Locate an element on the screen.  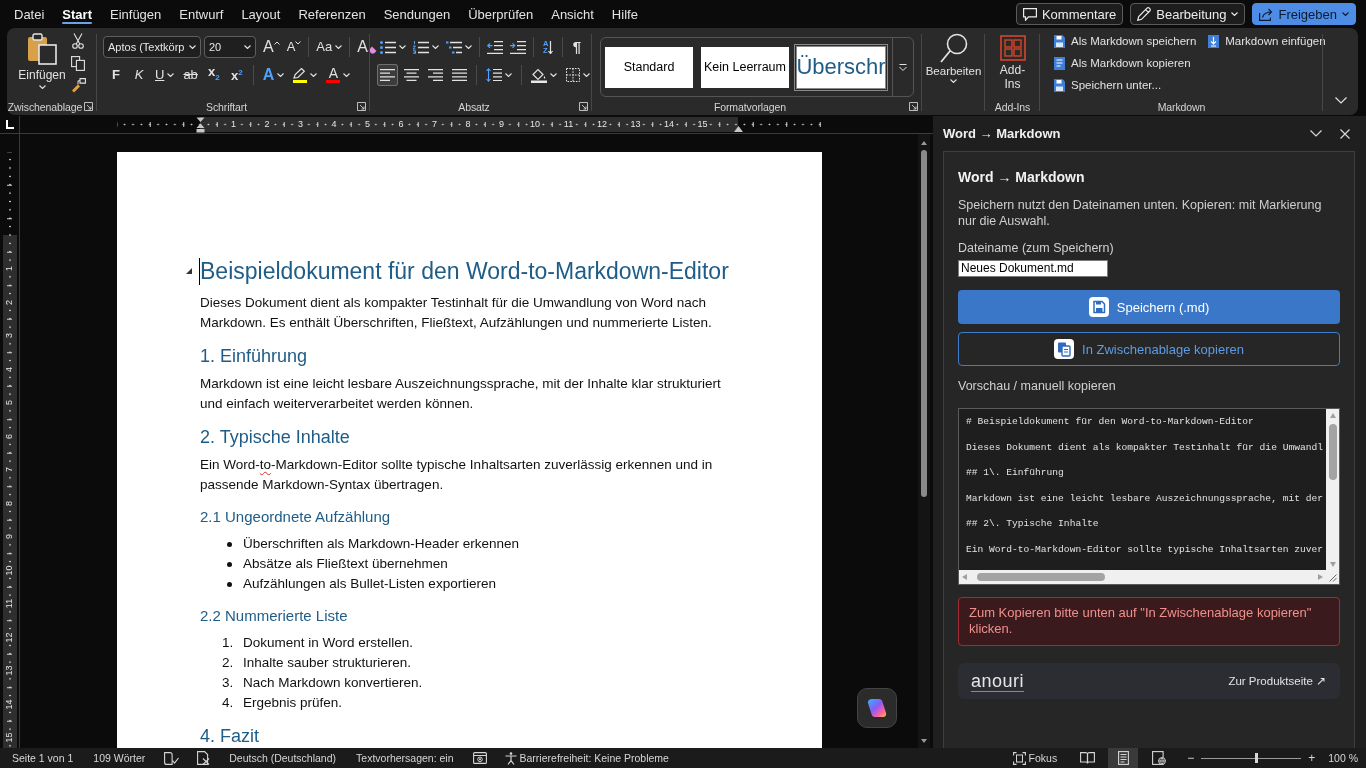
font-size-dropdown: 20 is located at coordinates (230, 47).